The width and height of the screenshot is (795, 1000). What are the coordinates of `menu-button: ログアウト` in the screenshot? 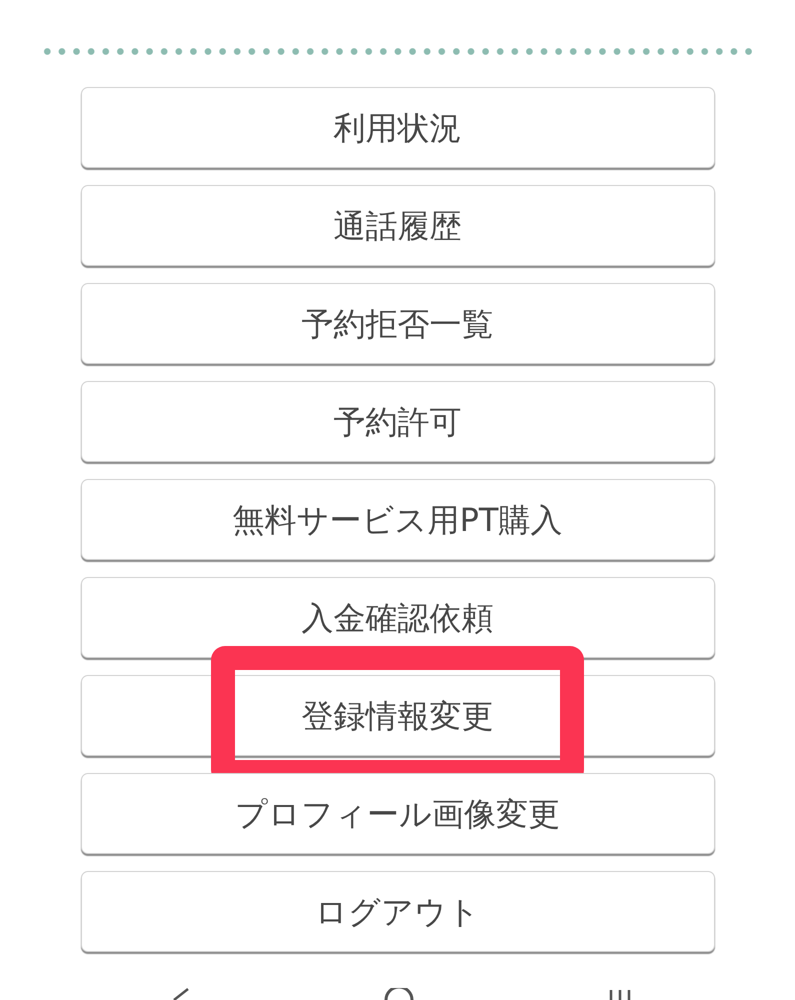 It's located at (397, 911).